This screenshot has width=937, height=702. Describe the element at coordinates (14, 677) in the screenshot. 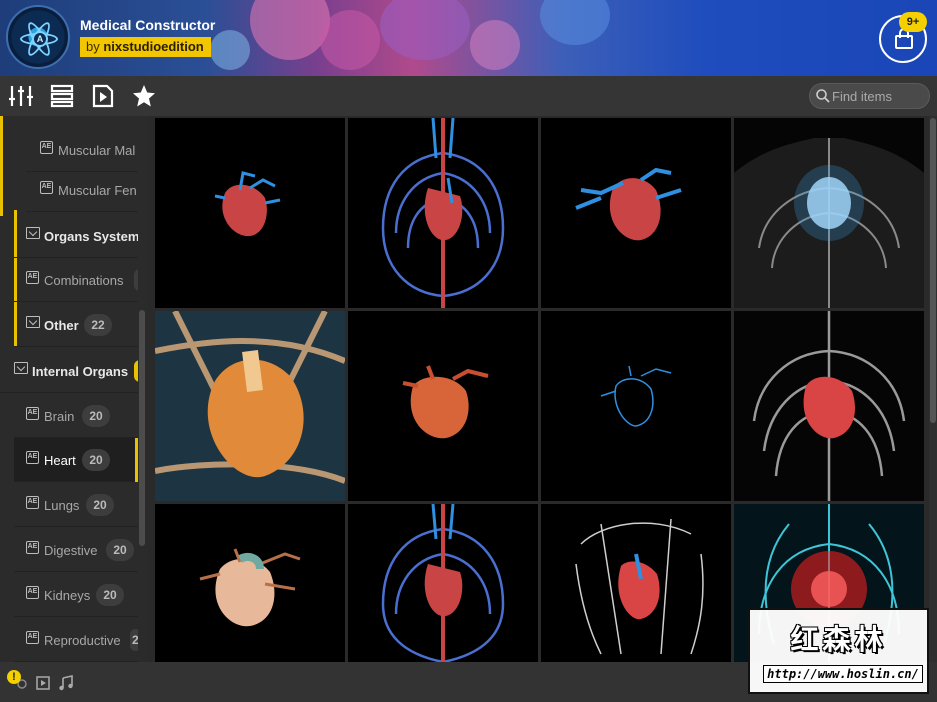

I see `warning-icon: !` at that location.